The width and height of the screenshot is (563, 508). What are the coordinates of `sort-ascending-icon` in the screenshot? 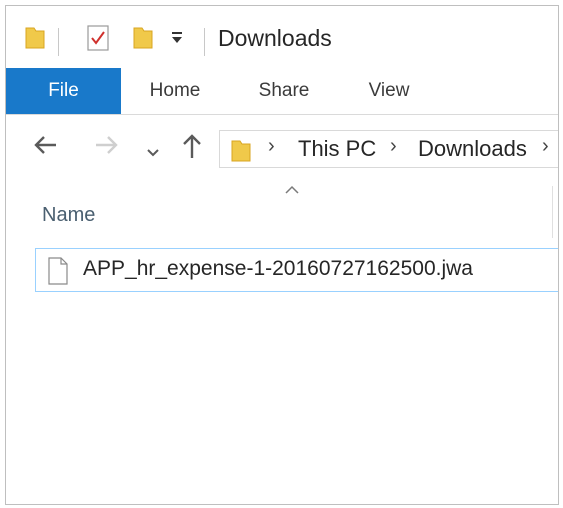 It's located at (292, 191).